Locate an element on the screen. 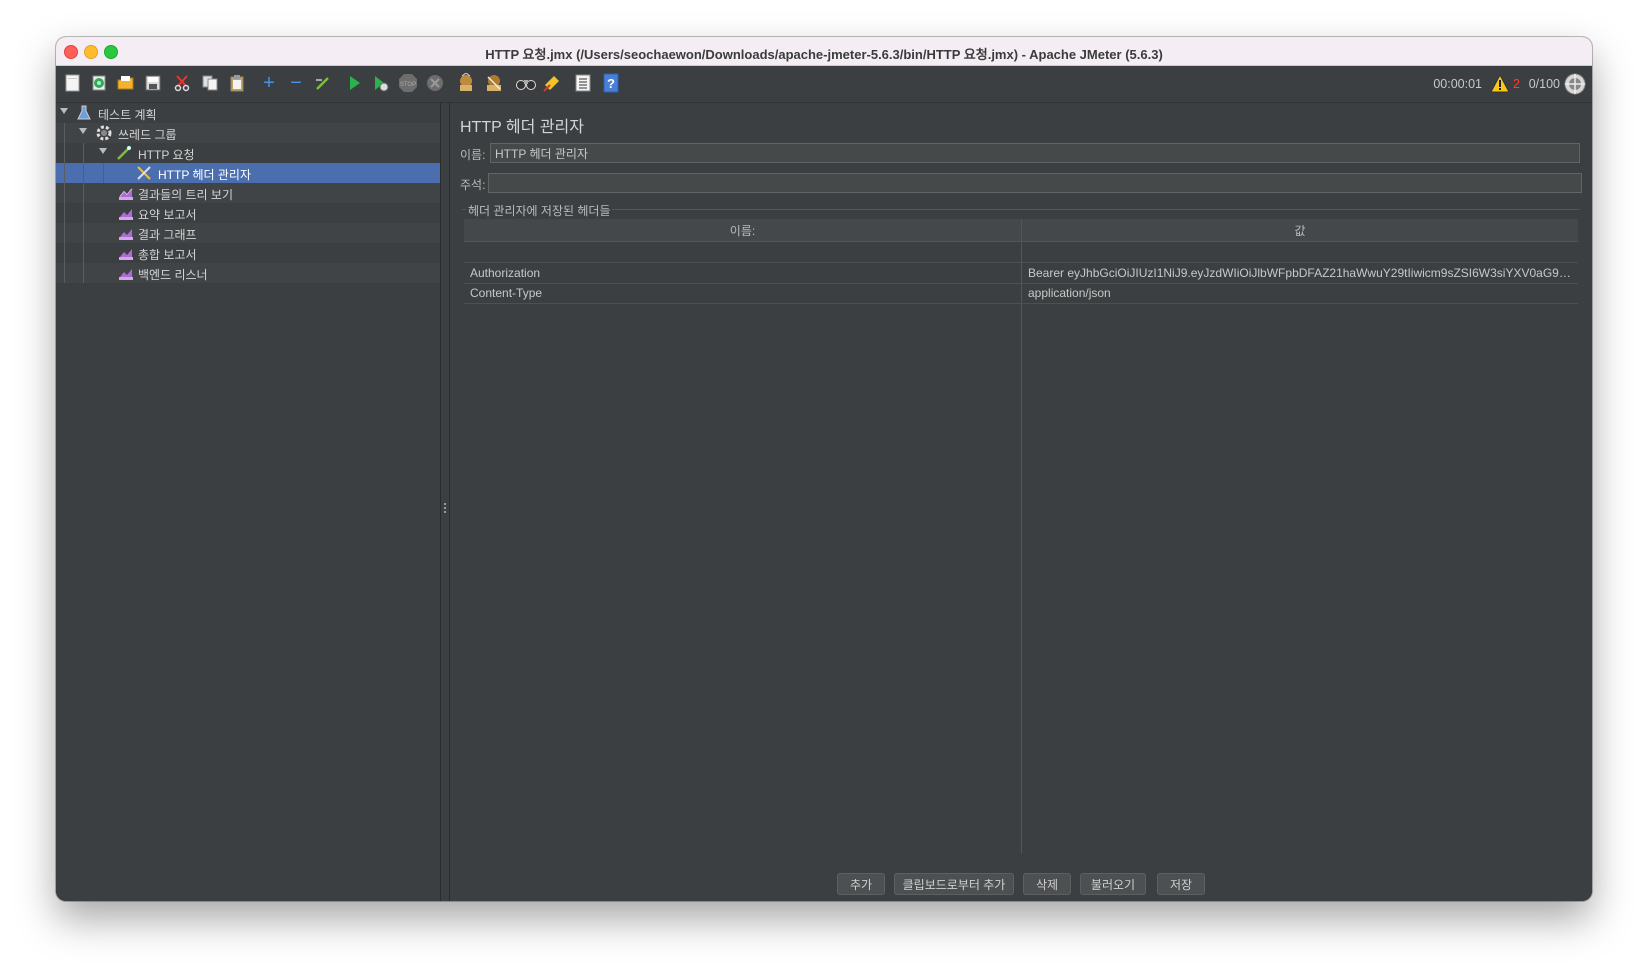 Image resolution: width=1648 pixels, height=976 pixels. toggle-icon is located at coordinates (323, 83).